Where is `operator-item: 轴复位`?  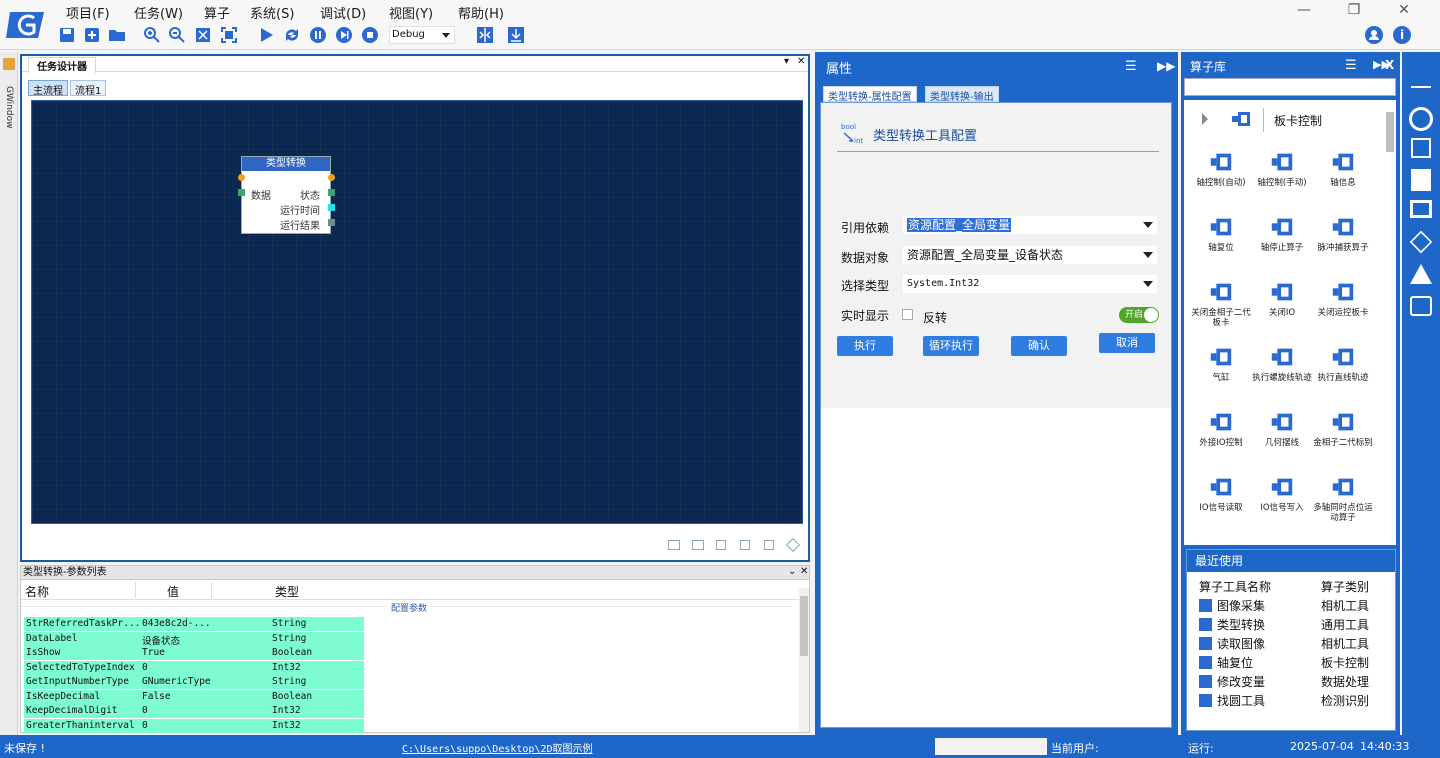
operator-item: 轴复位 is located at coordinates (1221, 233).